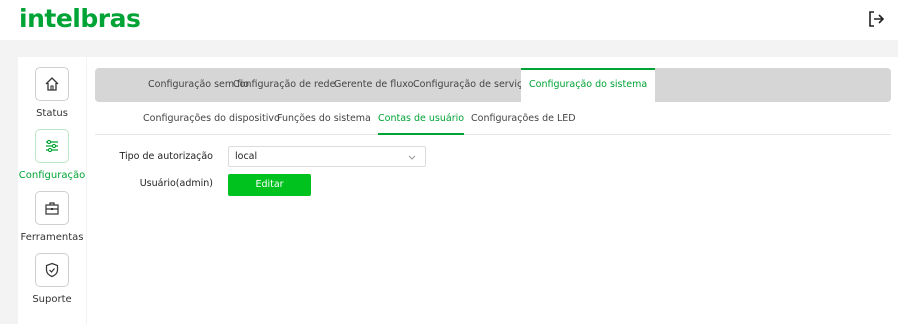  I want to click on sidebar-item-label: Configuração, so click(52, 175).